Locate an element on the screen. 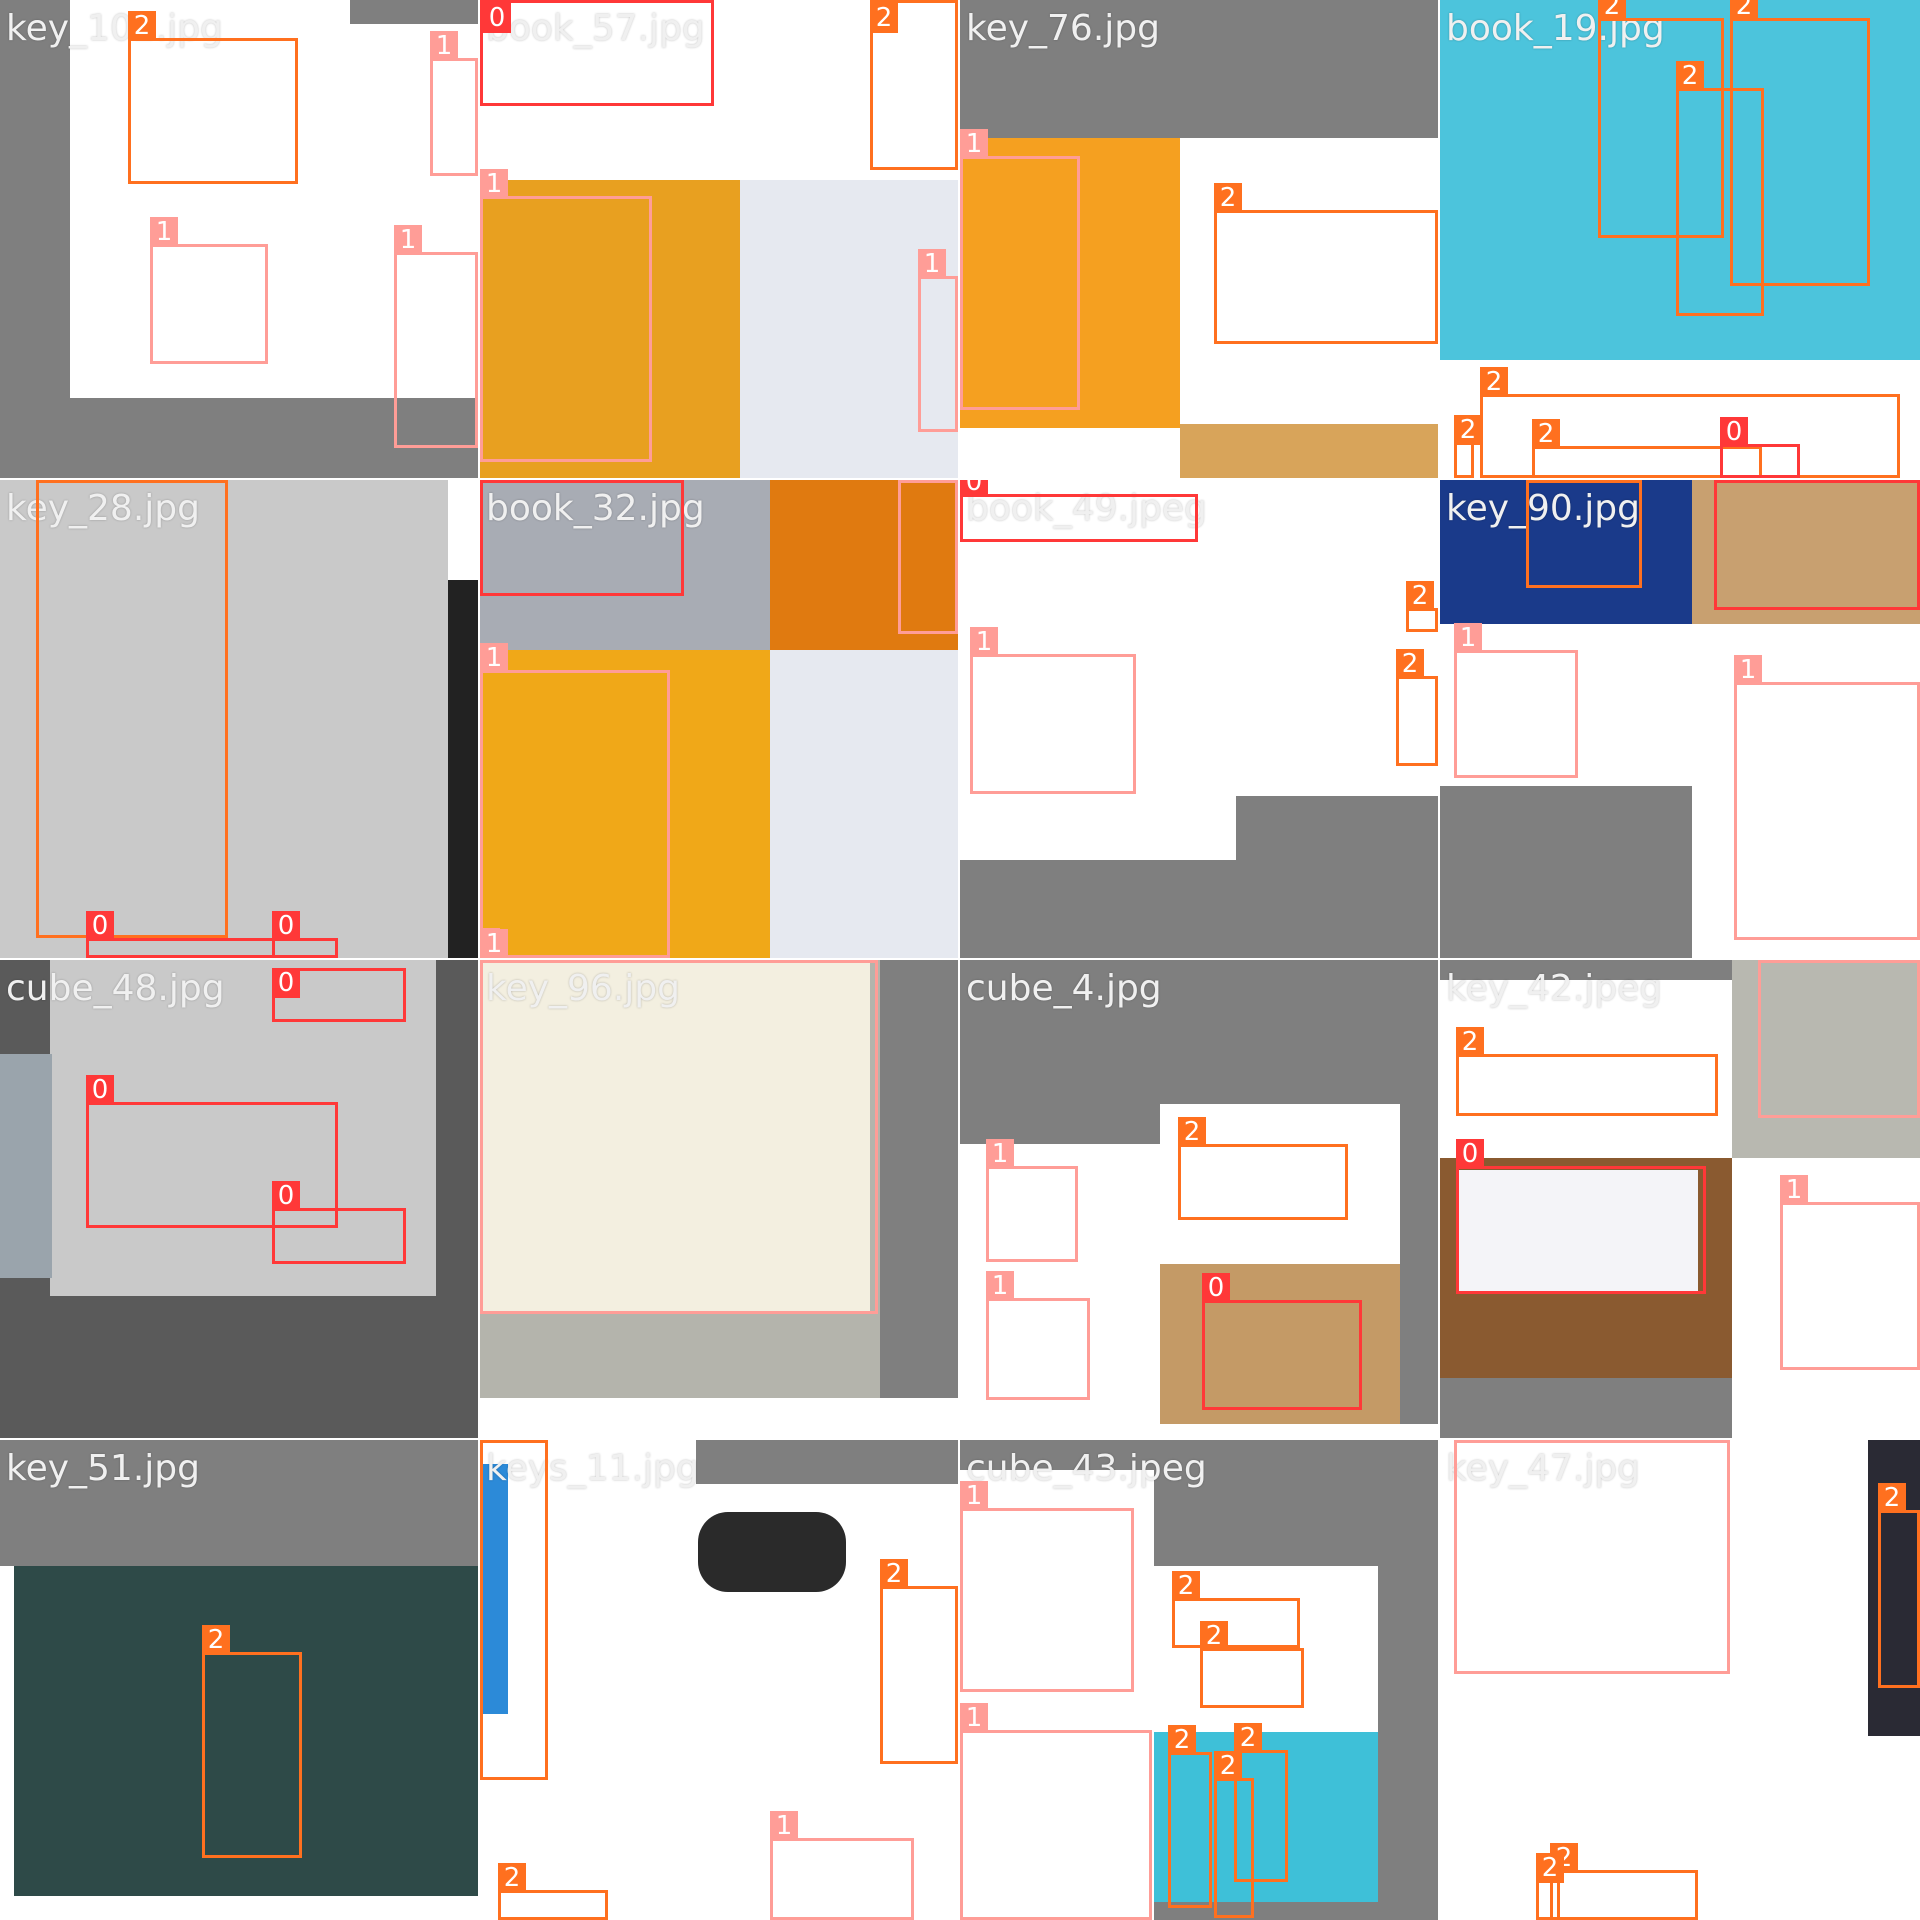  floor-photo is located at coordinates (1309, 451).